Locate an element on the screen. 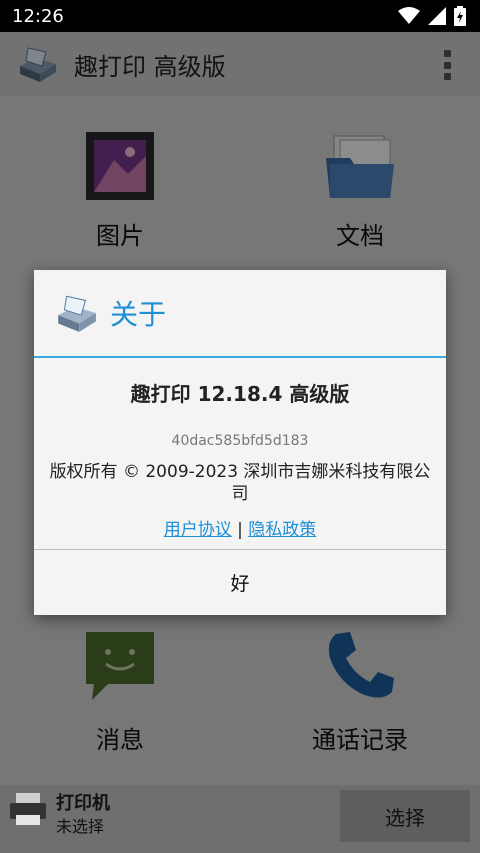  app-name-version: 趣打印 12.18.4 高级版 is located at coordinates (240, 394).